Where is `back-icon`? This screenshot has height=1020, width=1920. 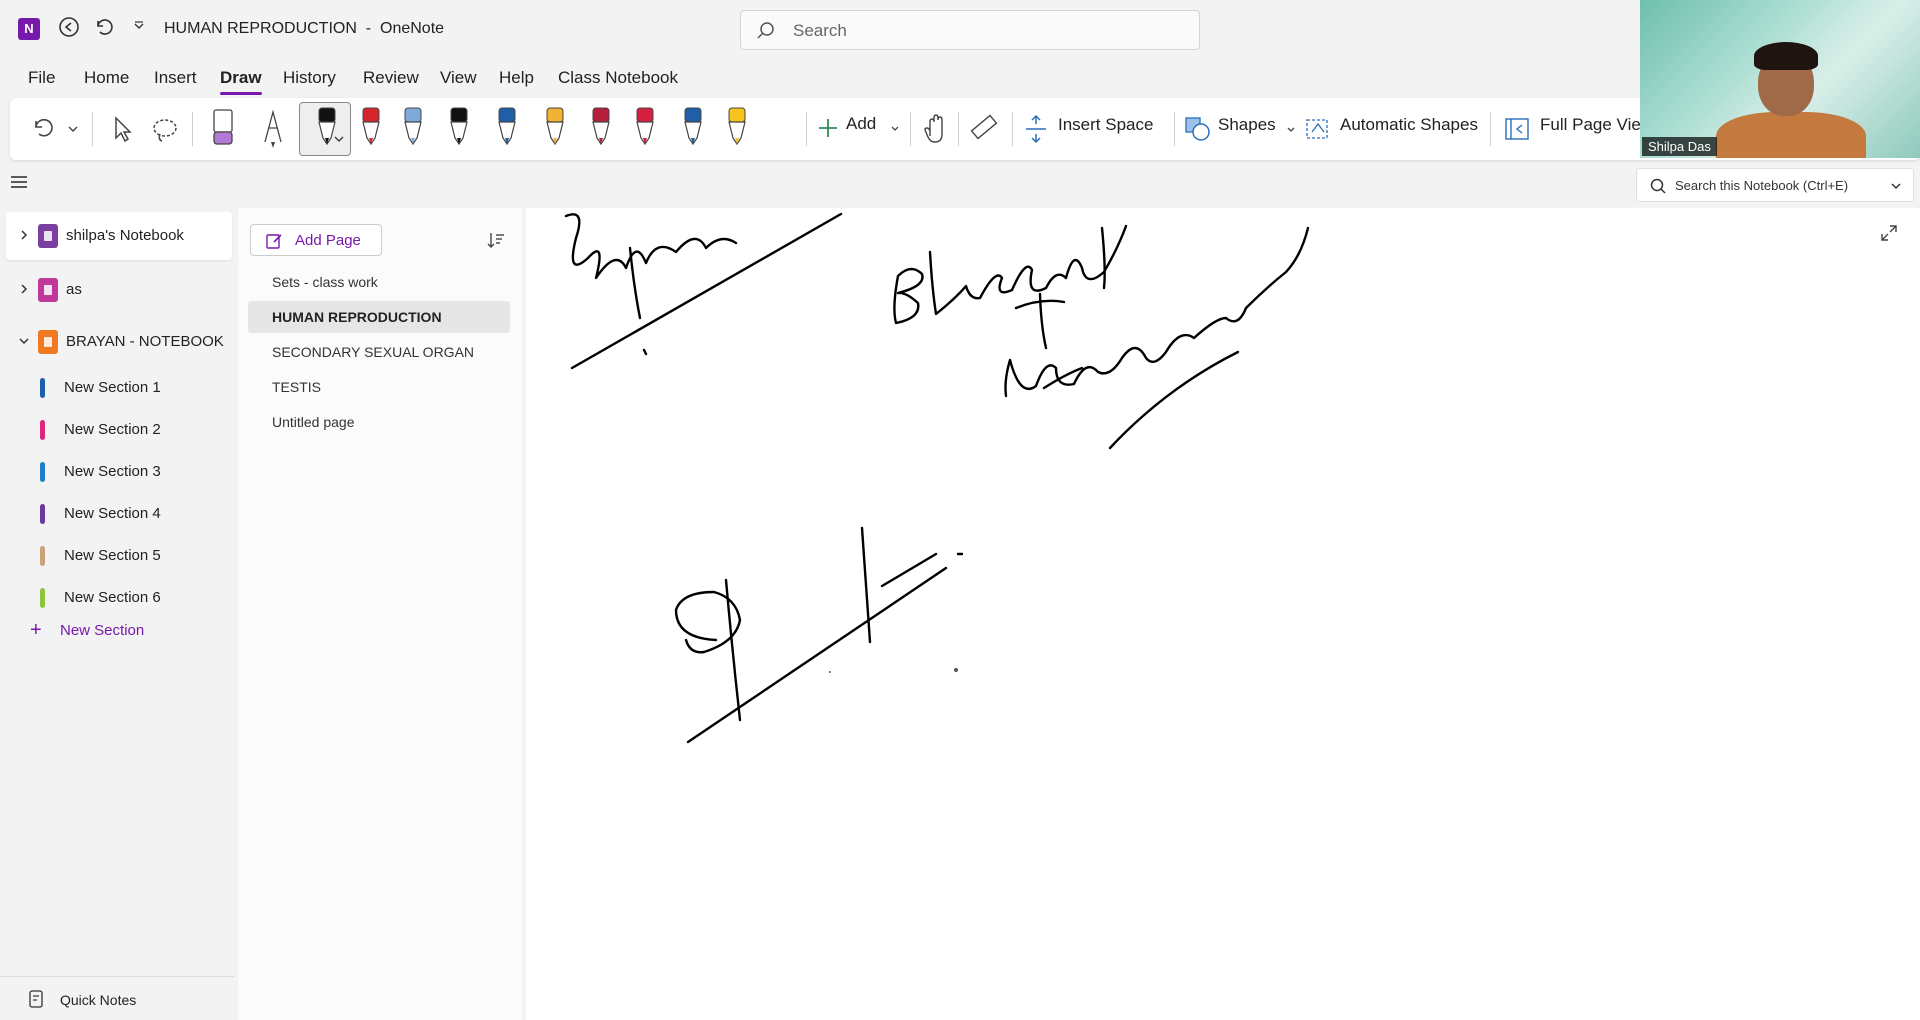
back-icon is located at coordinates (69, 29).